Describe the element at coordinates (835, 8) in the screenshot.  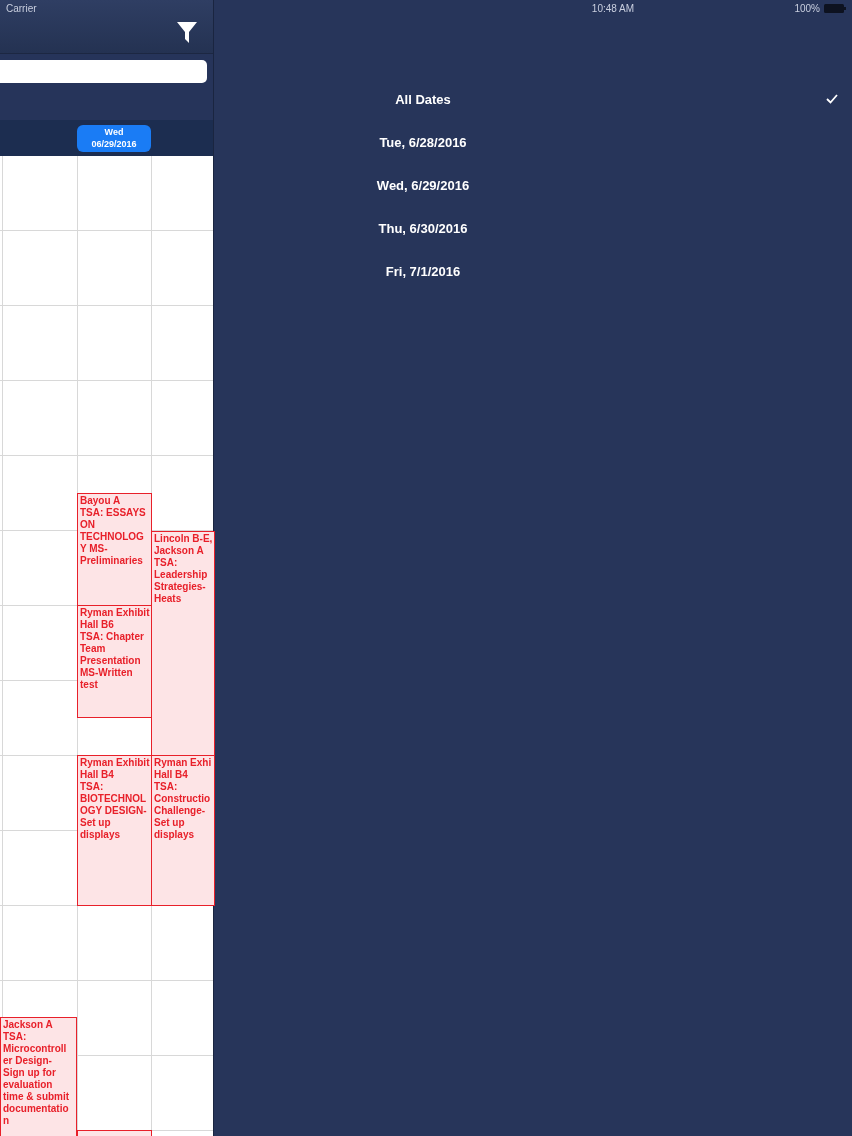
I see `battery-icon` at that location.